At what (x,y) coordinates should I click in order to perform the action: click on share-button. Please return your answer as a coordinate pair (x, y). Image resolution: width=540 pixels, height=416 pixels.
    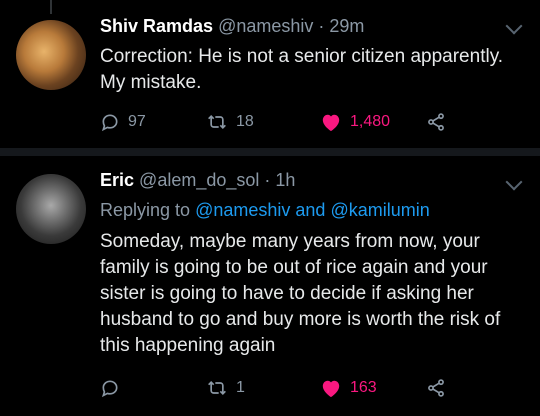
    Looking at the image, I should click on (436, 388).